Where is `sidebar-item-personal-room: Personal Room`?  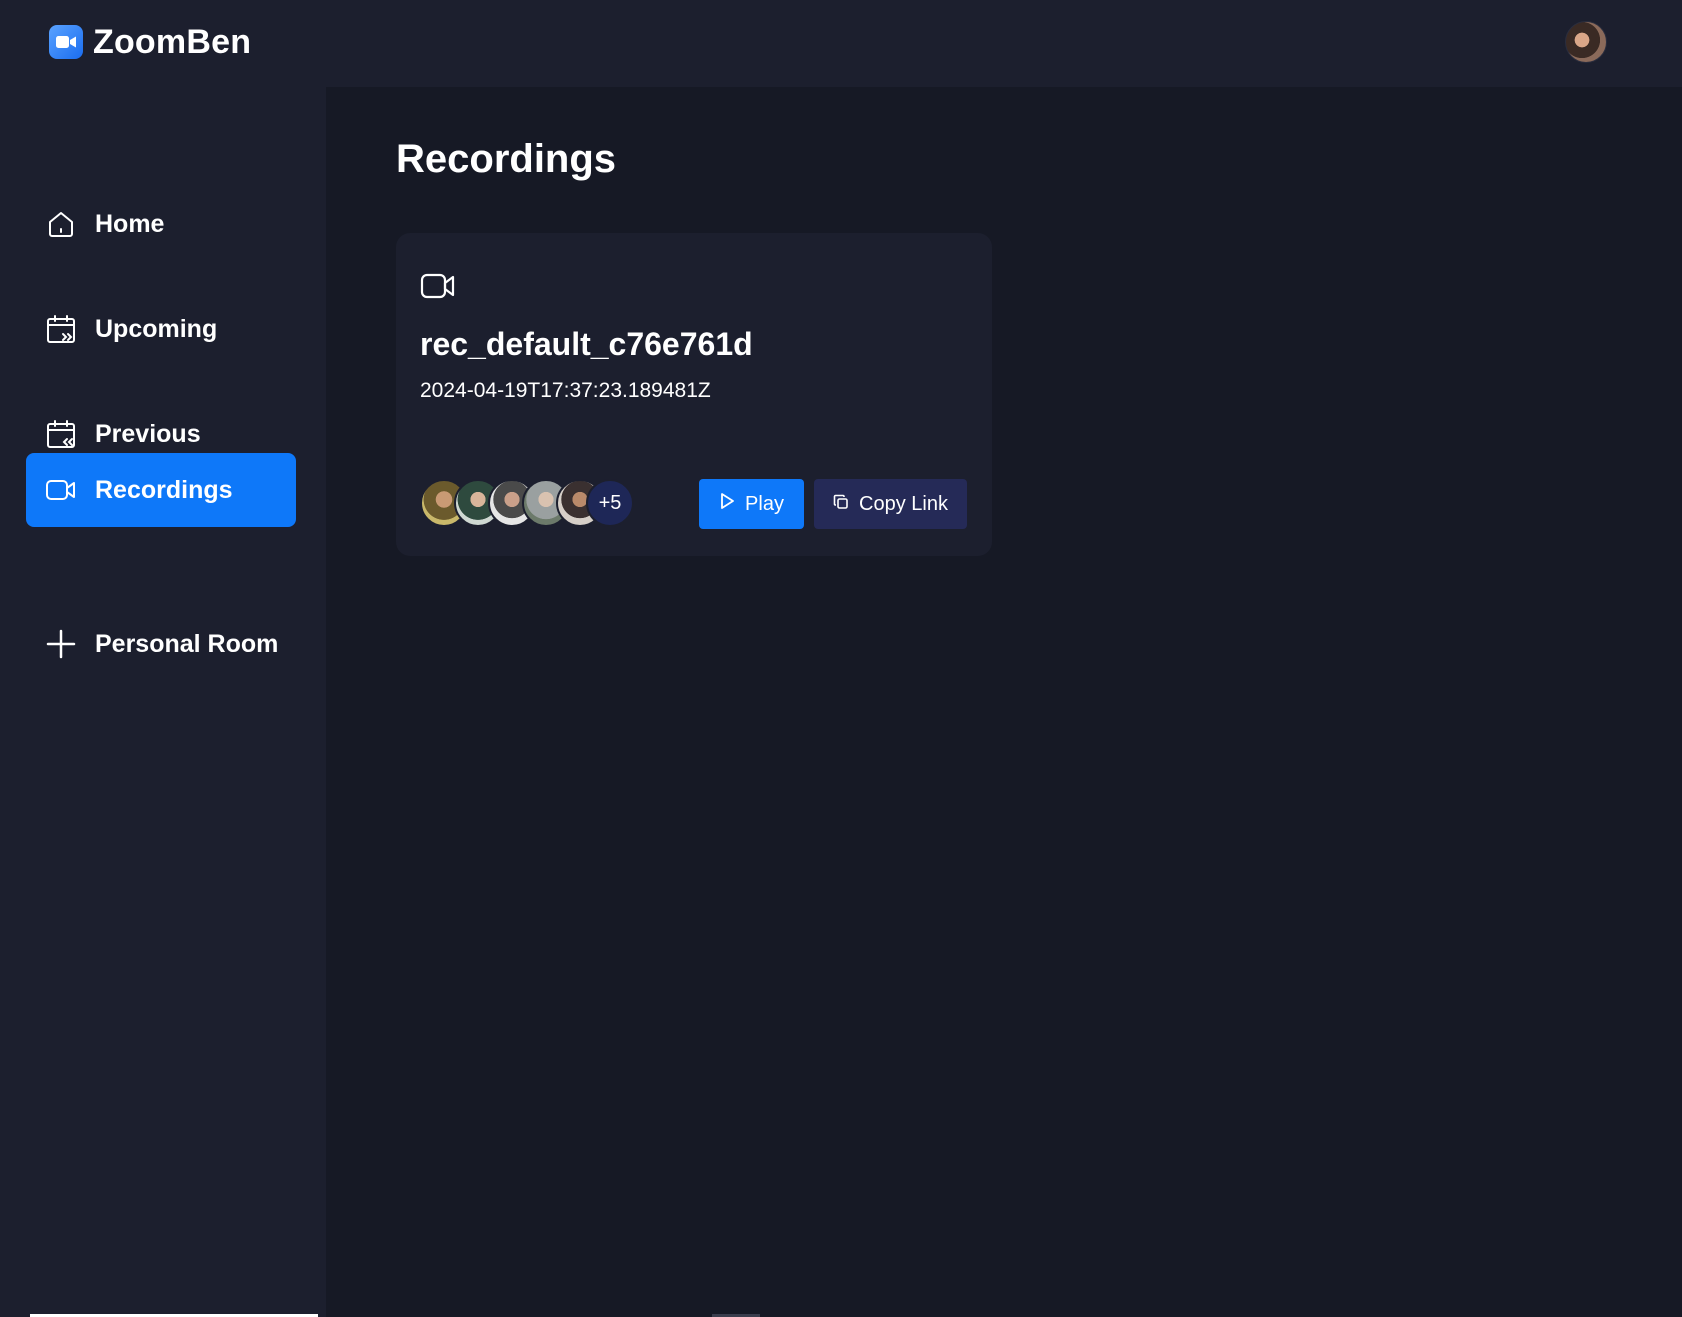 sidebar-item-personal-room: Personal Room is located at coordinates (161, 644).